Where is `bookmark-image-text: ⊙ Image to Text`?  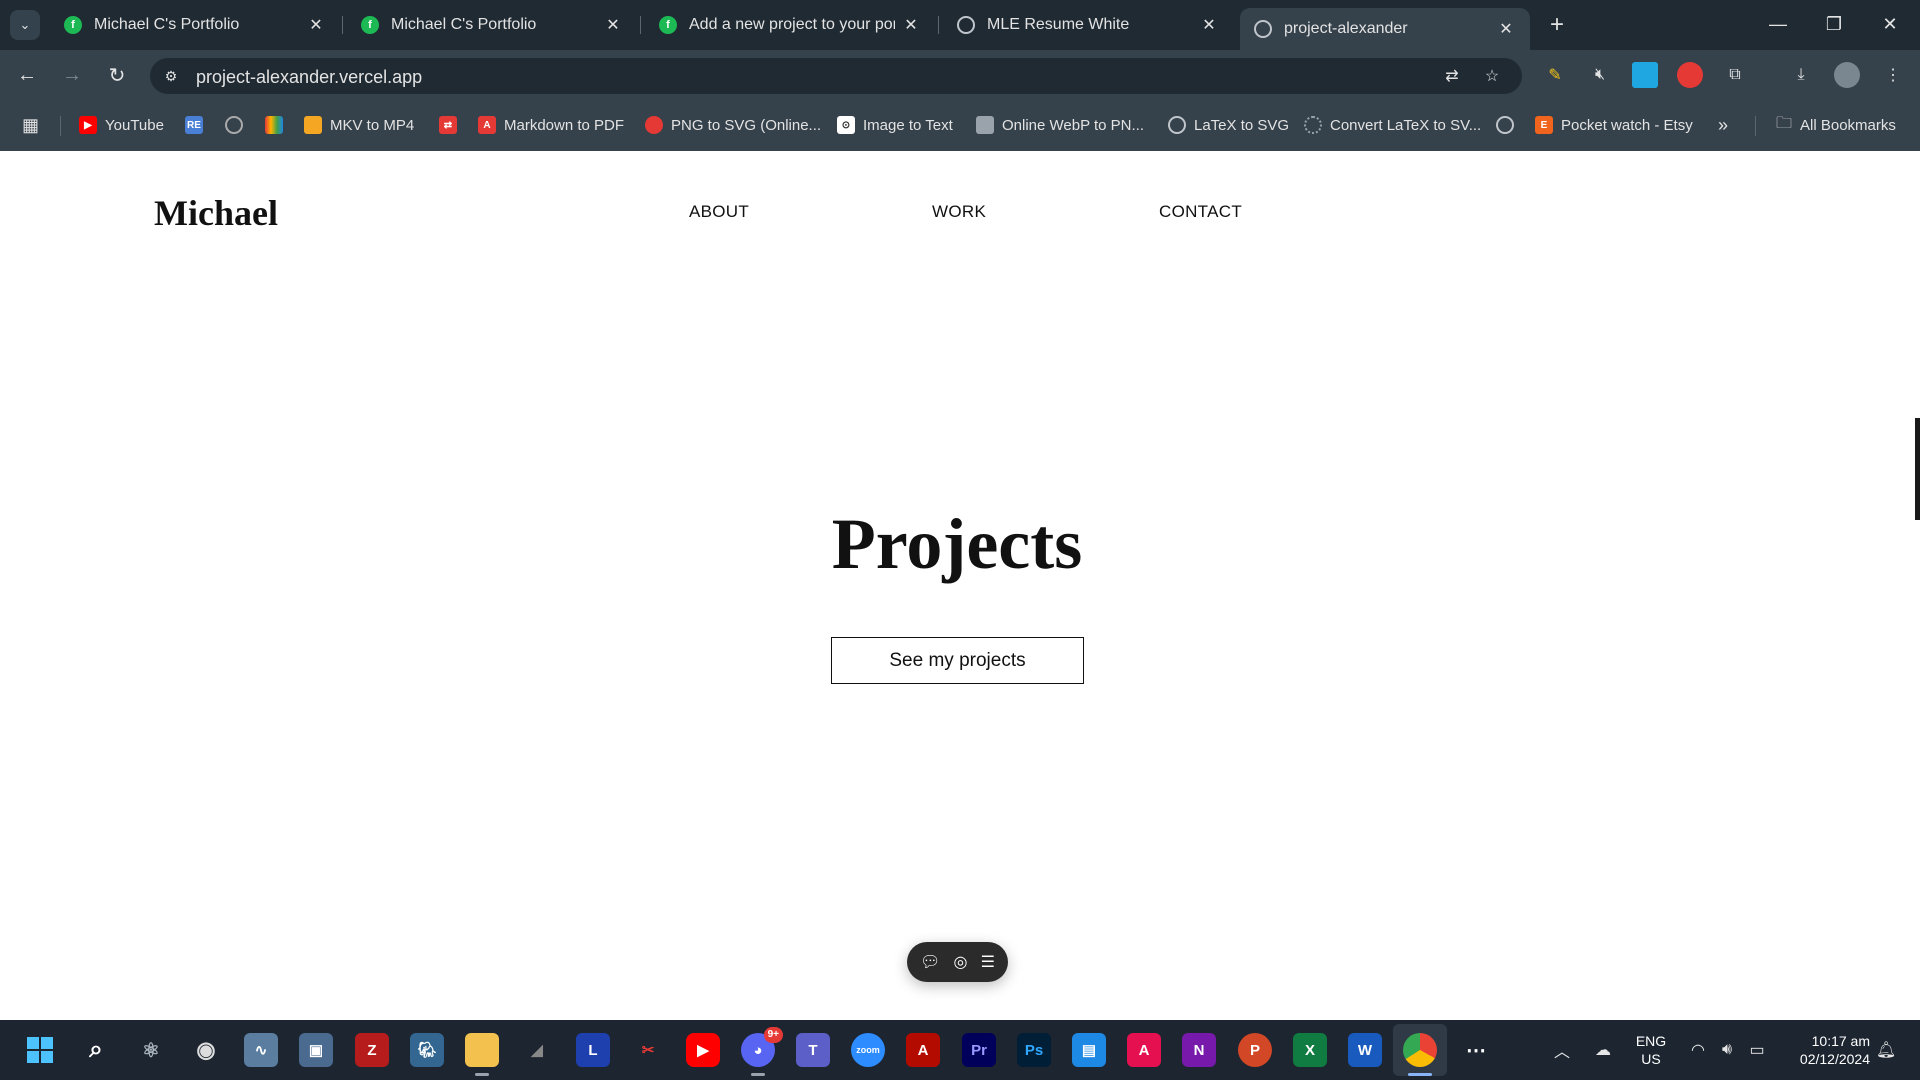 bookmark-image-text: ⊙ Image to Text is located at coordinates (895, 125).